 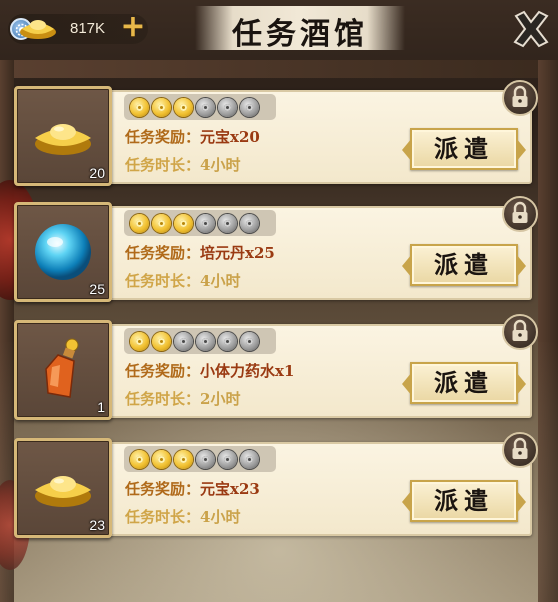 I want to click on close-icon, so click(x=531, y=29).